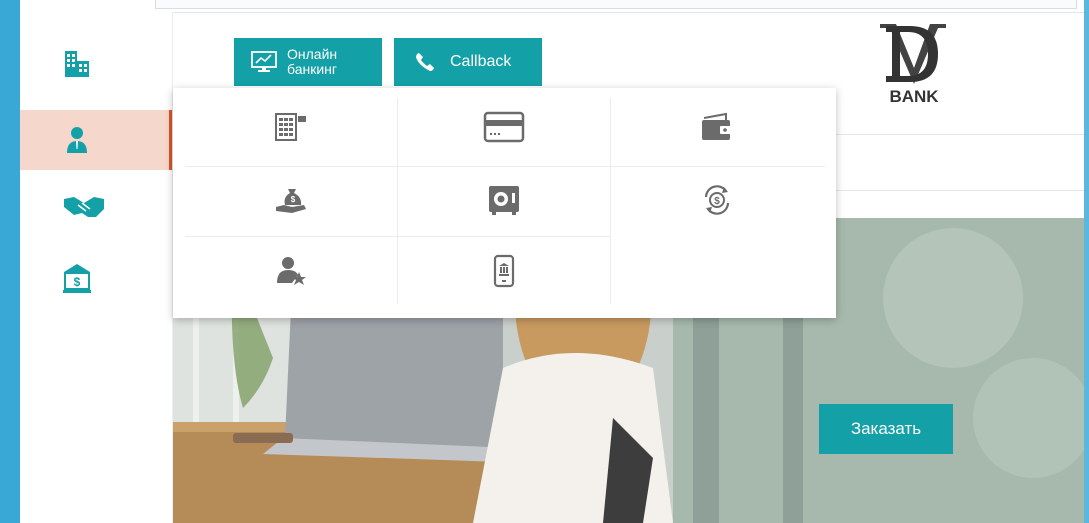 The image size is (1089, 523). What do you see at coordinates (264, 61) in the screenshot?
I see `monitor-chart-icon` at bounding box center [264, 61].